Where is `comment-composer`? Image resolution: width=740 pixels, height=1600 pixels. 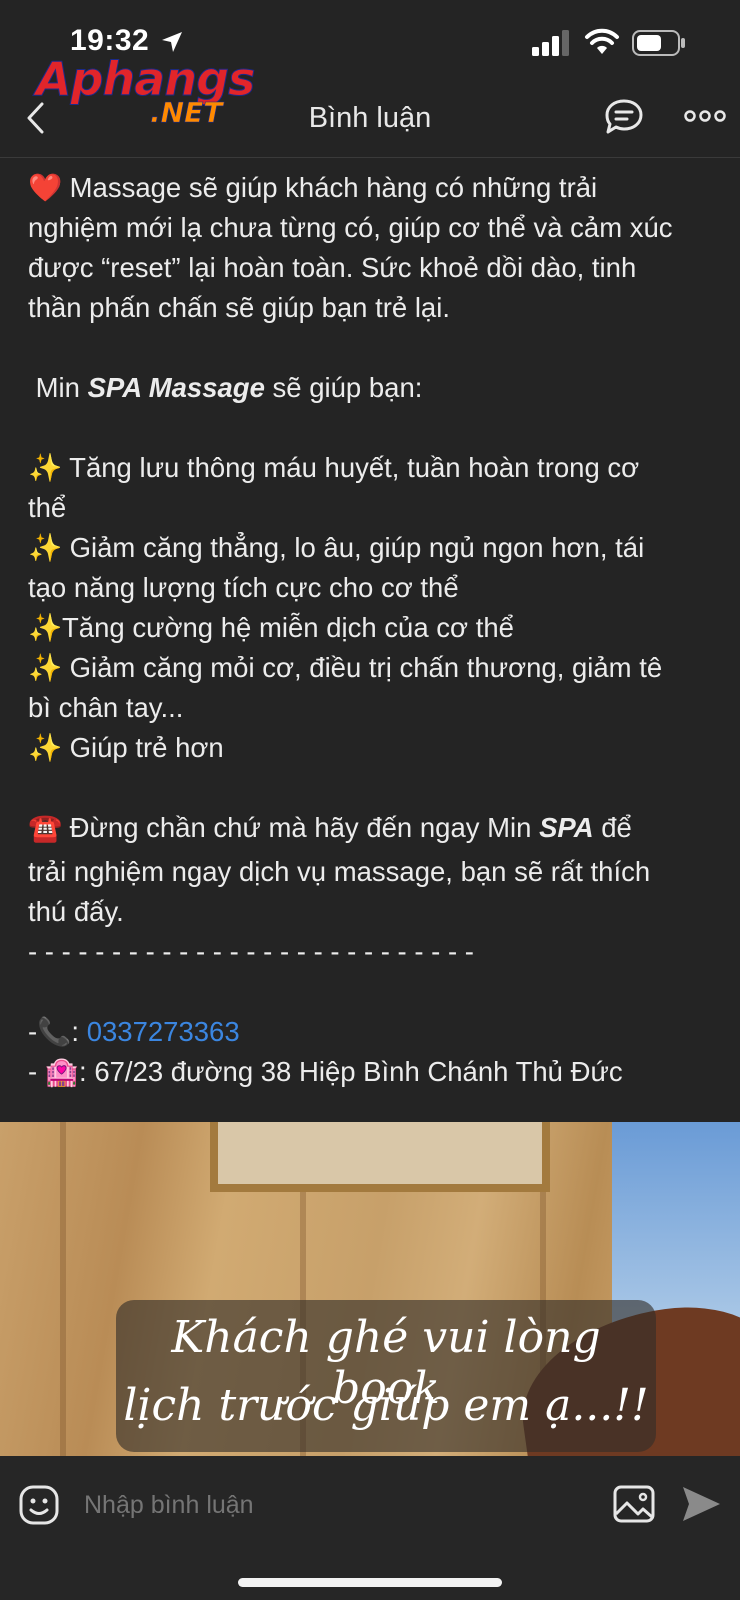
comment-composer is located at coordinates (370, 1528).